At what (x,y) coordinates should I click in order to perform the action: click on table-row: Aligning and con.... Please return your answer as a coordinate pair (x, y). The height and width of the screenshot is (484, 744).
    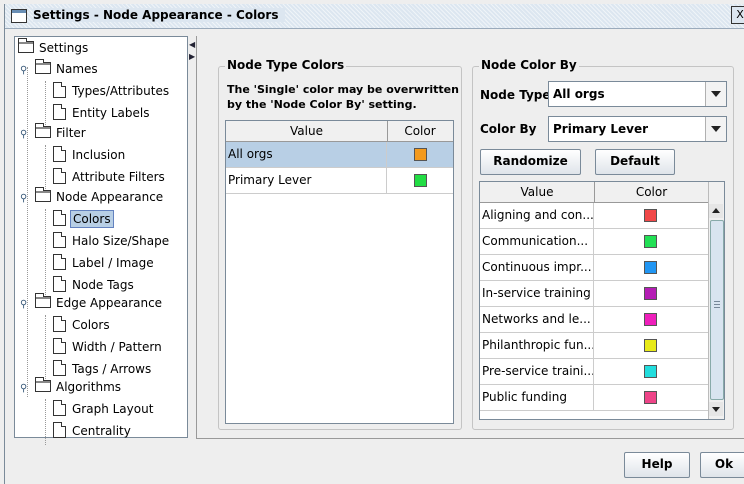
    Looking at the image, I should click on (594, 216).